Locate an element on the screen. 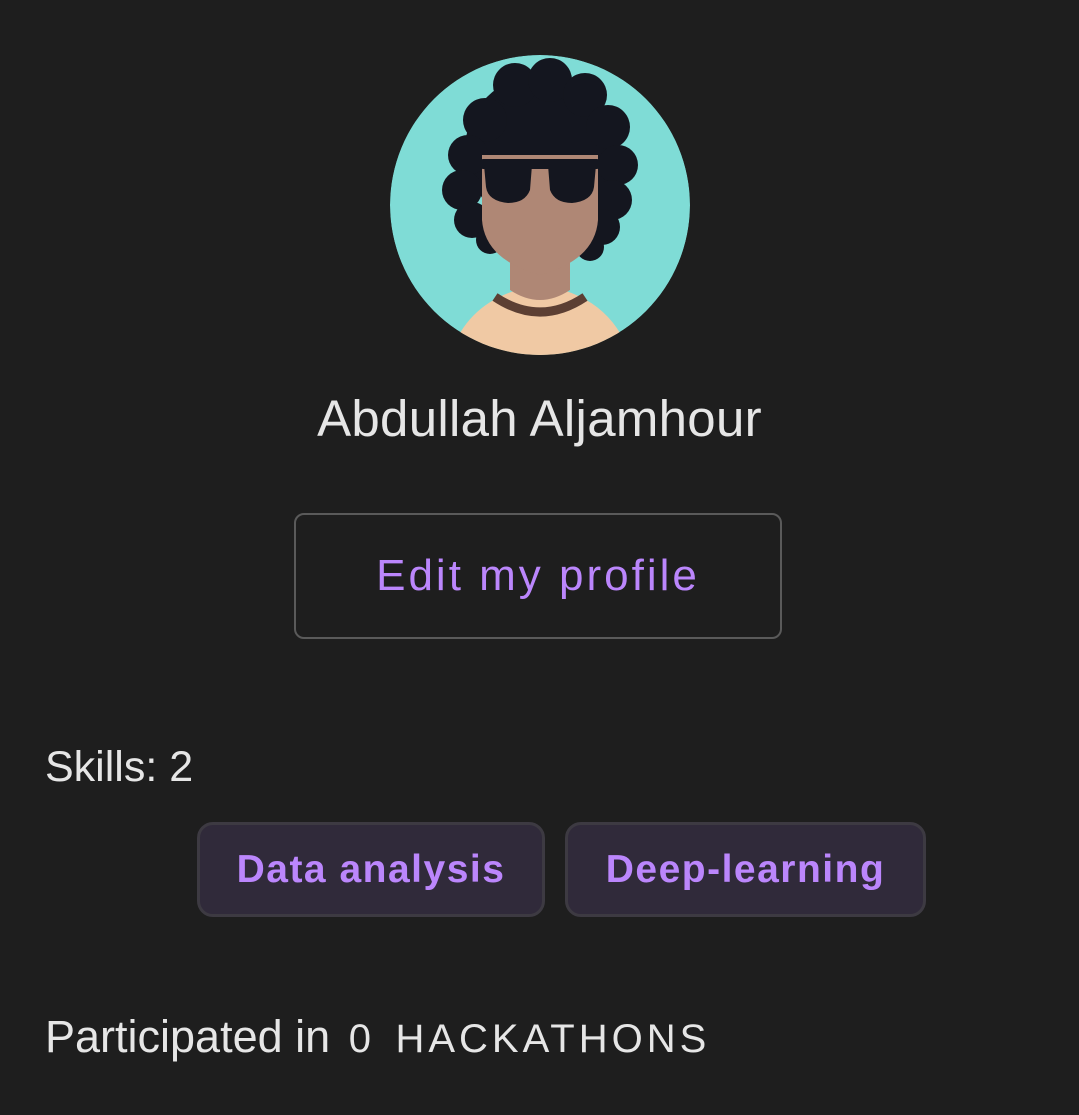 This screenshot has height=1115, width=1079. skill-chip-deep-learning: Deep-learning is located at coordinates (745, 869).